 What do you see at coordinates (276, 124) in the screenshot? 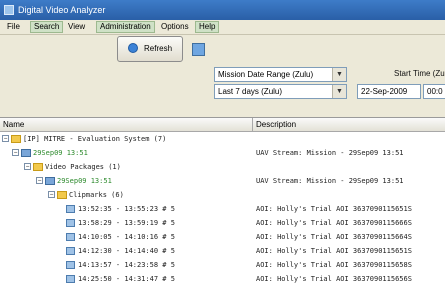
I see `column-header-description: Description` at bounding box center [276, 124].